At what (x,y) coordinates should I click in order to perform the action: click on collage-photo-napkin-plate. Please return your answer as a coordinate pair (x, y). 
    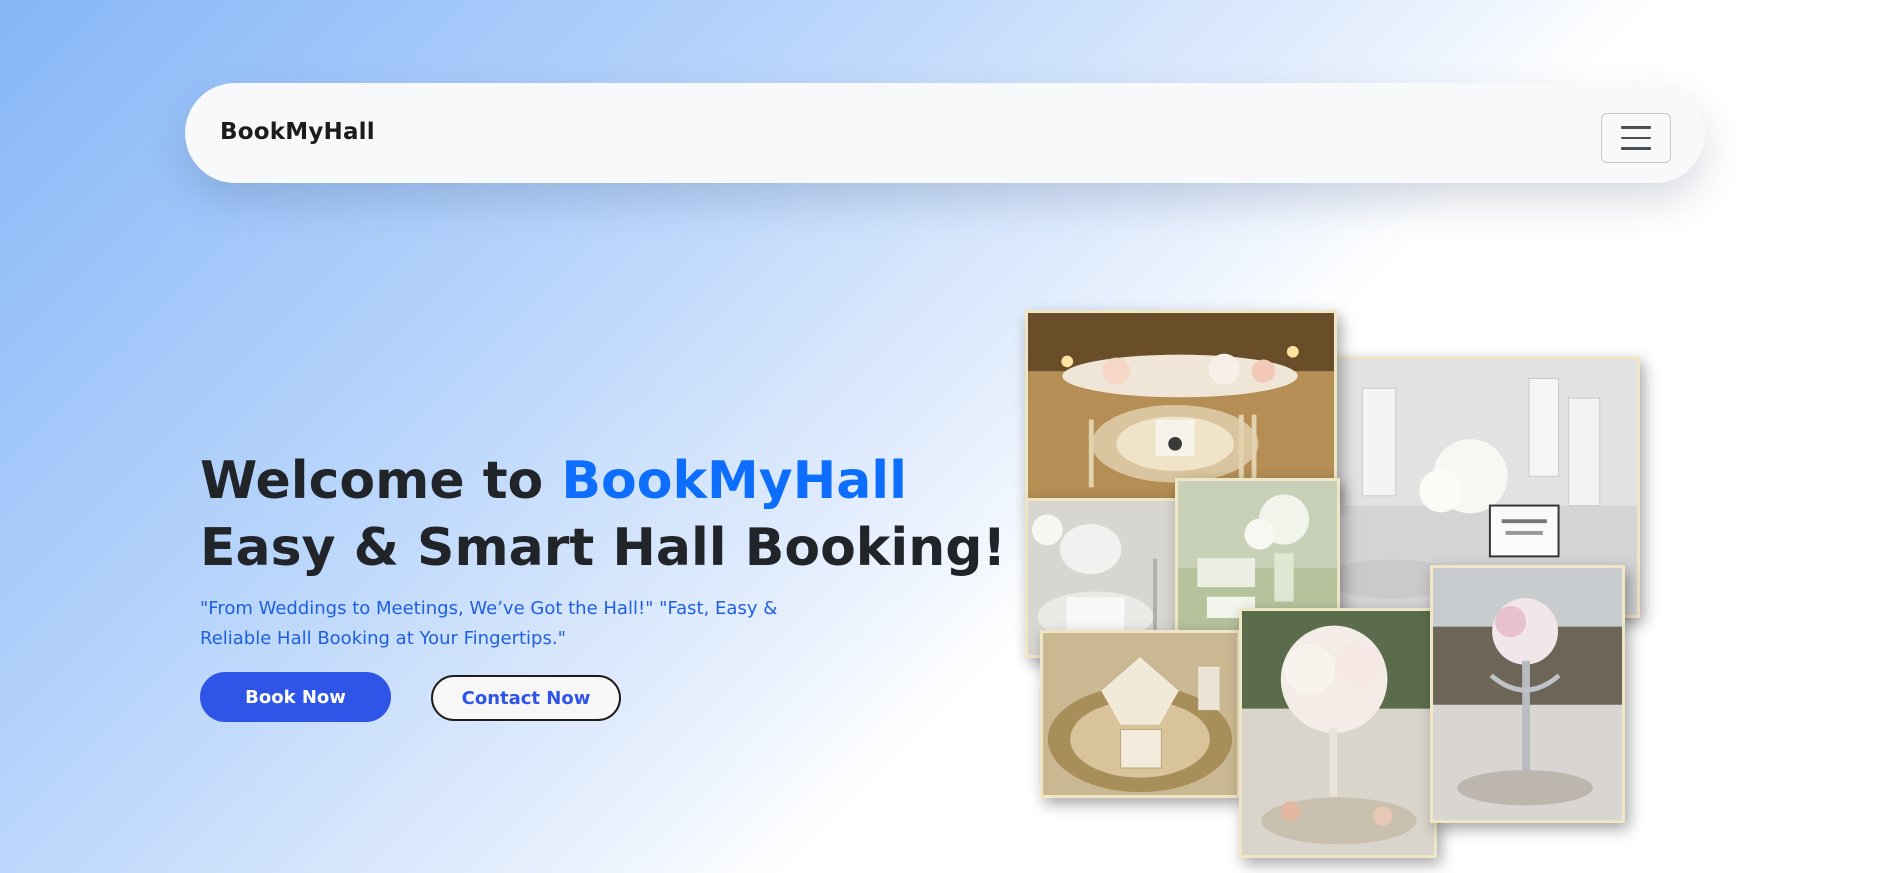
    Looking at the image, I should click on (1140, 714).